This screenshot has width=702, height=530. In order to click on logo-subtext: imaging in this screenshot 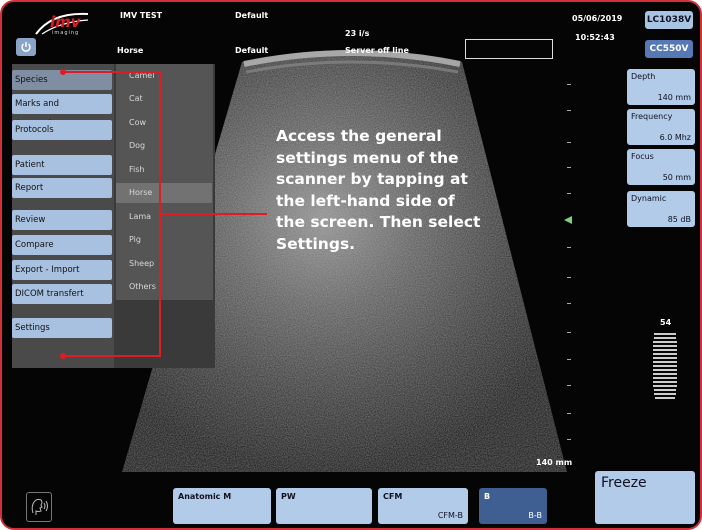, I will do `click(66, 33)`.